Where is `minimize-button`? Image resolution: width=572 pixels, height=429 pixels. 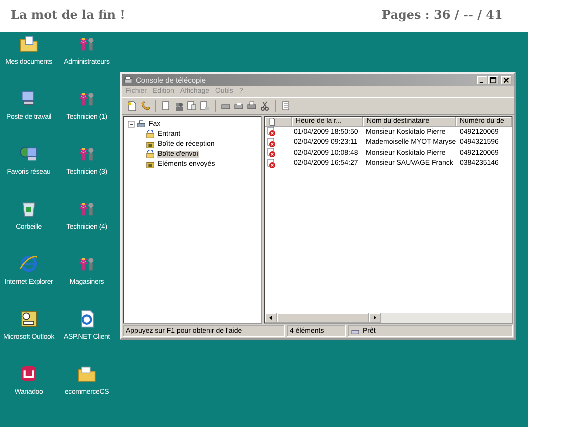 minimize-button is located at coordinates (482, 80).